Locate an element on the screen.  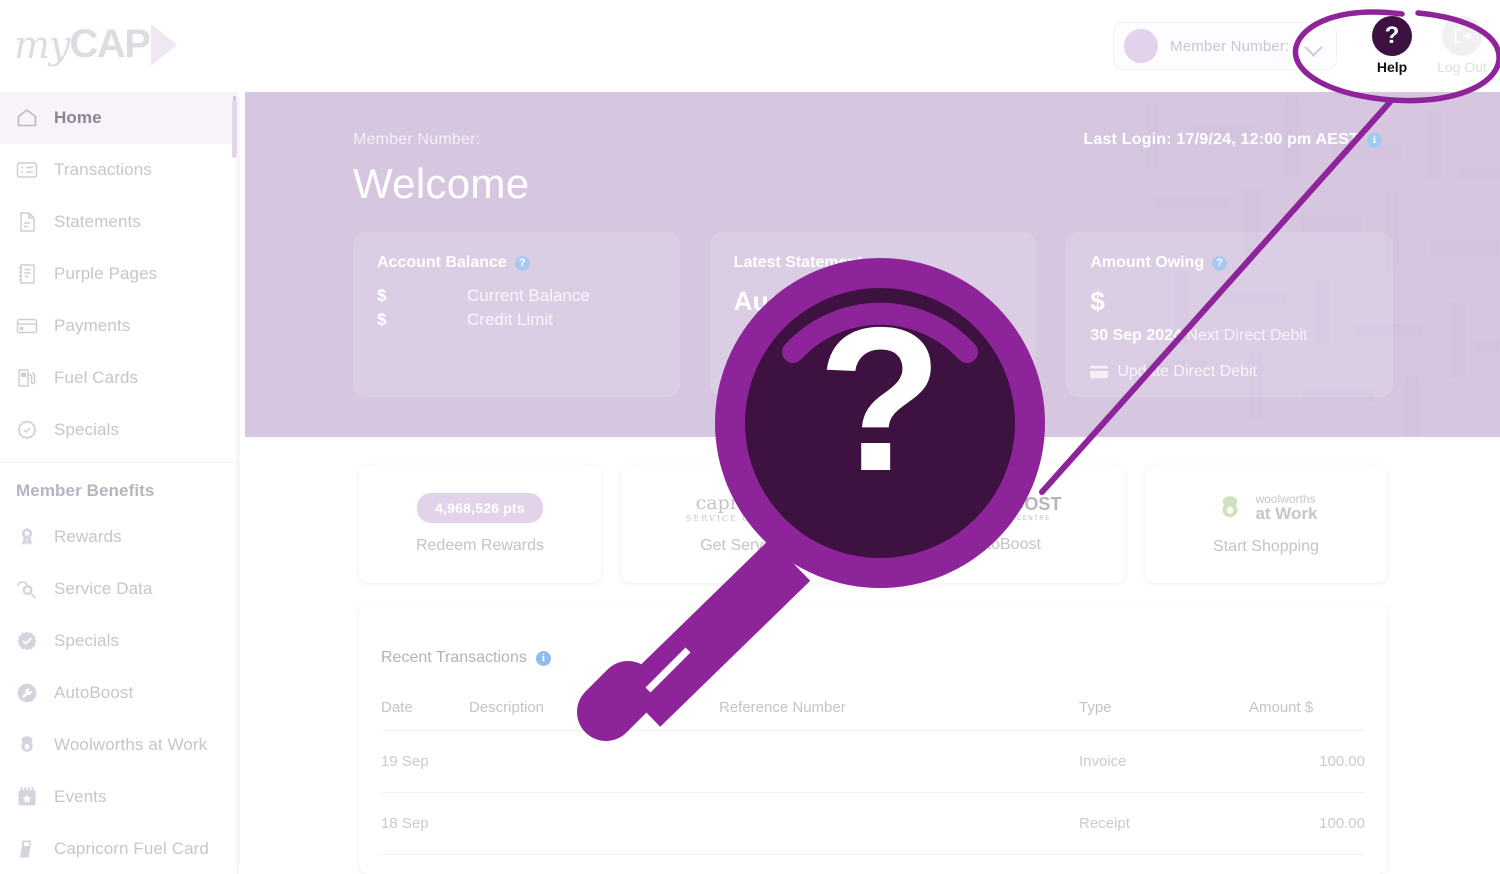
transactions-icon is located at coordinates (27, 170).